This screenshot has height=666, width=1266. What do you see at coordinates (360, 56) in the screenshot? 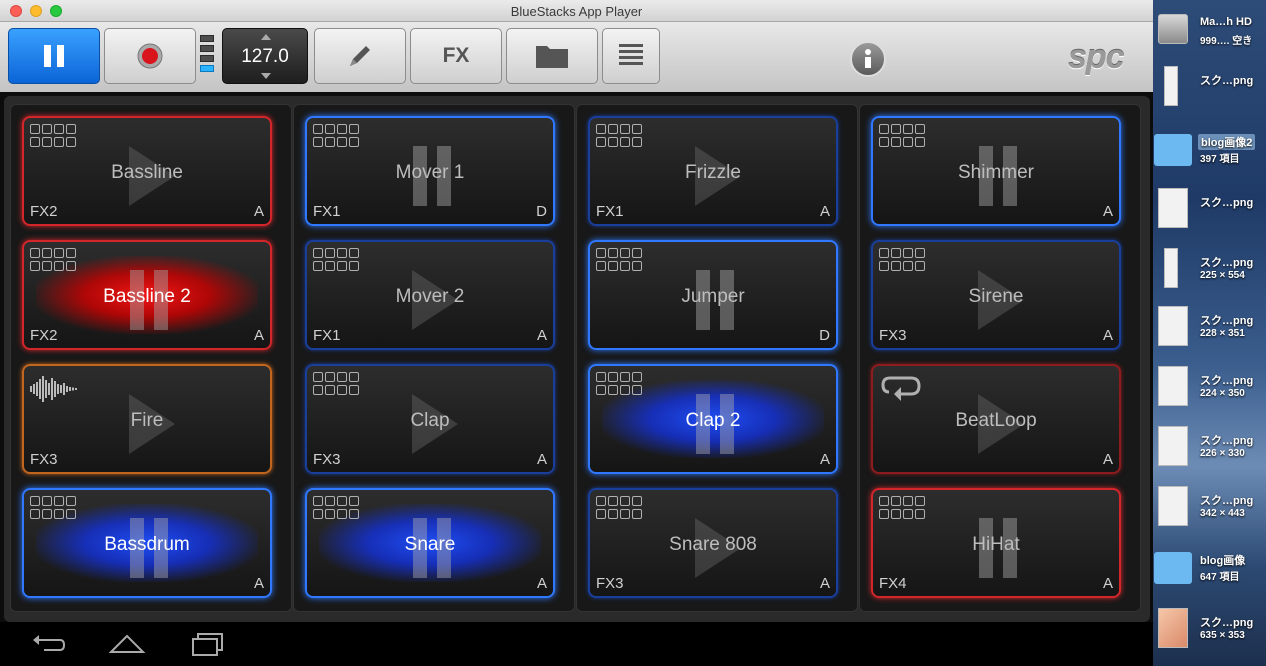
I see `edit-button` at bounding box center [360, 56].